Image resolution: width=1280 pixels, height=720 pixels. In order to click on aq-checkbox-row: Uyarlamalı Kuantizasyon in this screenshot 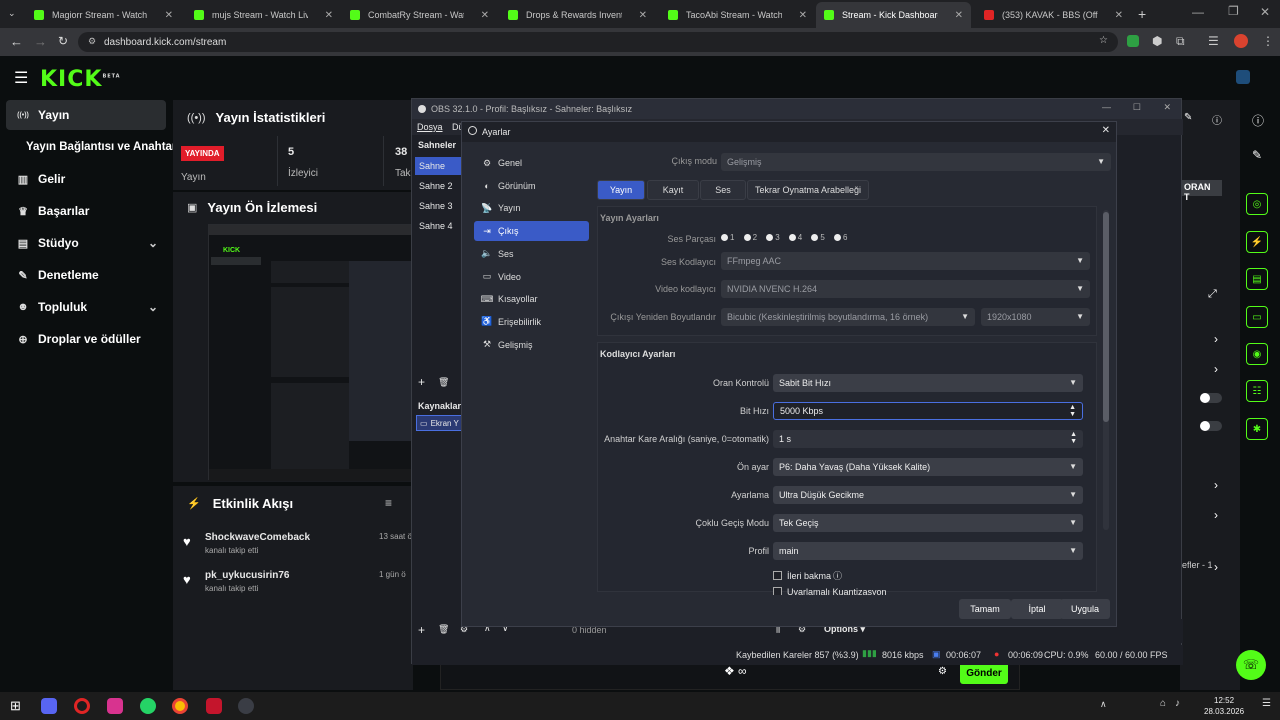, I will do `click(830, 591)`.